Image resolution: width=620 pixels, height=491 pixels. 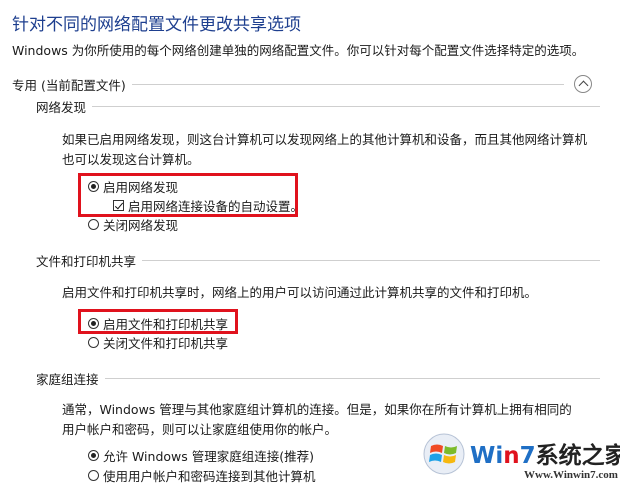 I want to click on chevron-up-icon, so click(x=583, y=84).